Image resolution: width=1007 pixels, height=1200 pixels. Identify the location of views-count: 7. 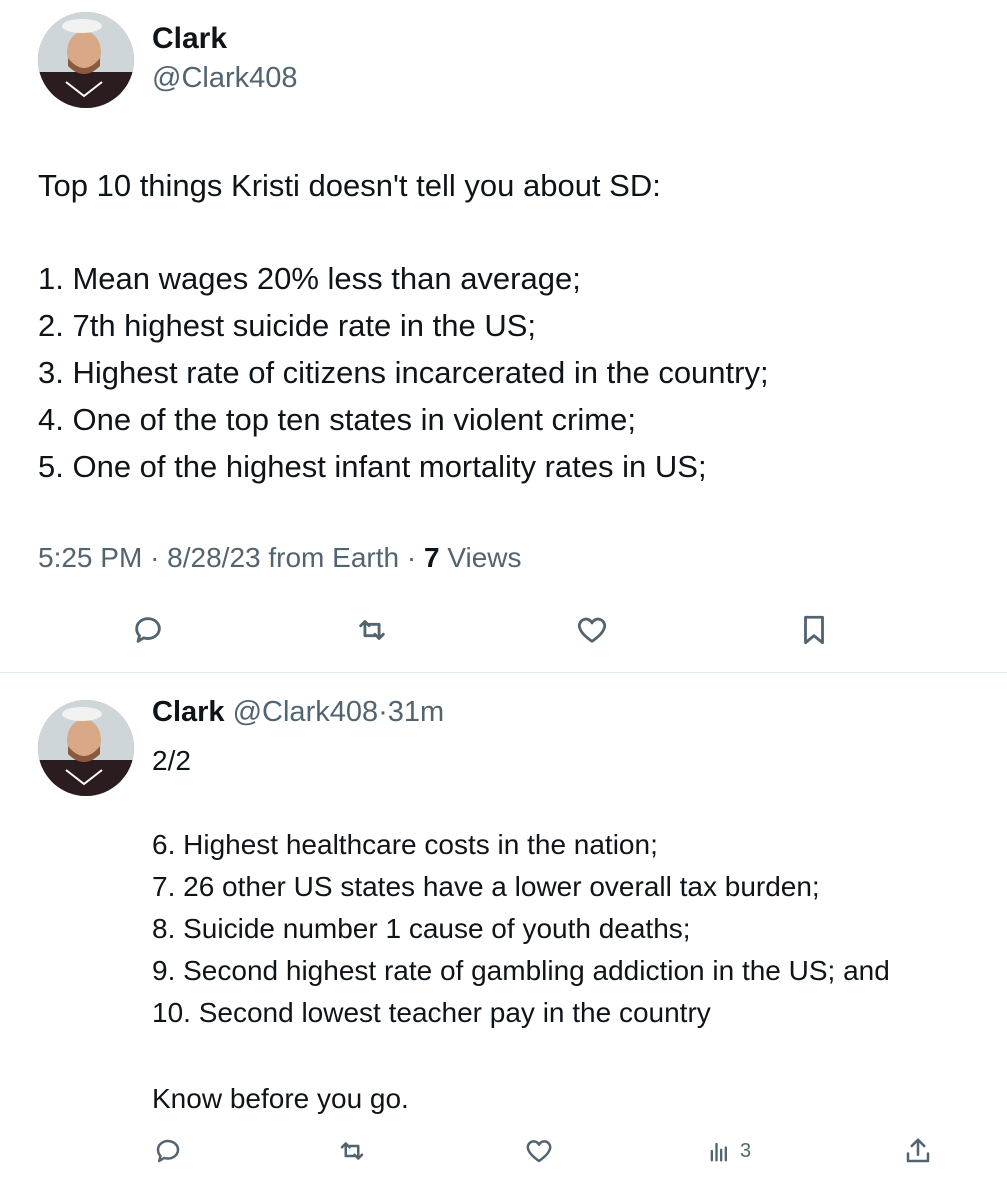
(432, 557).